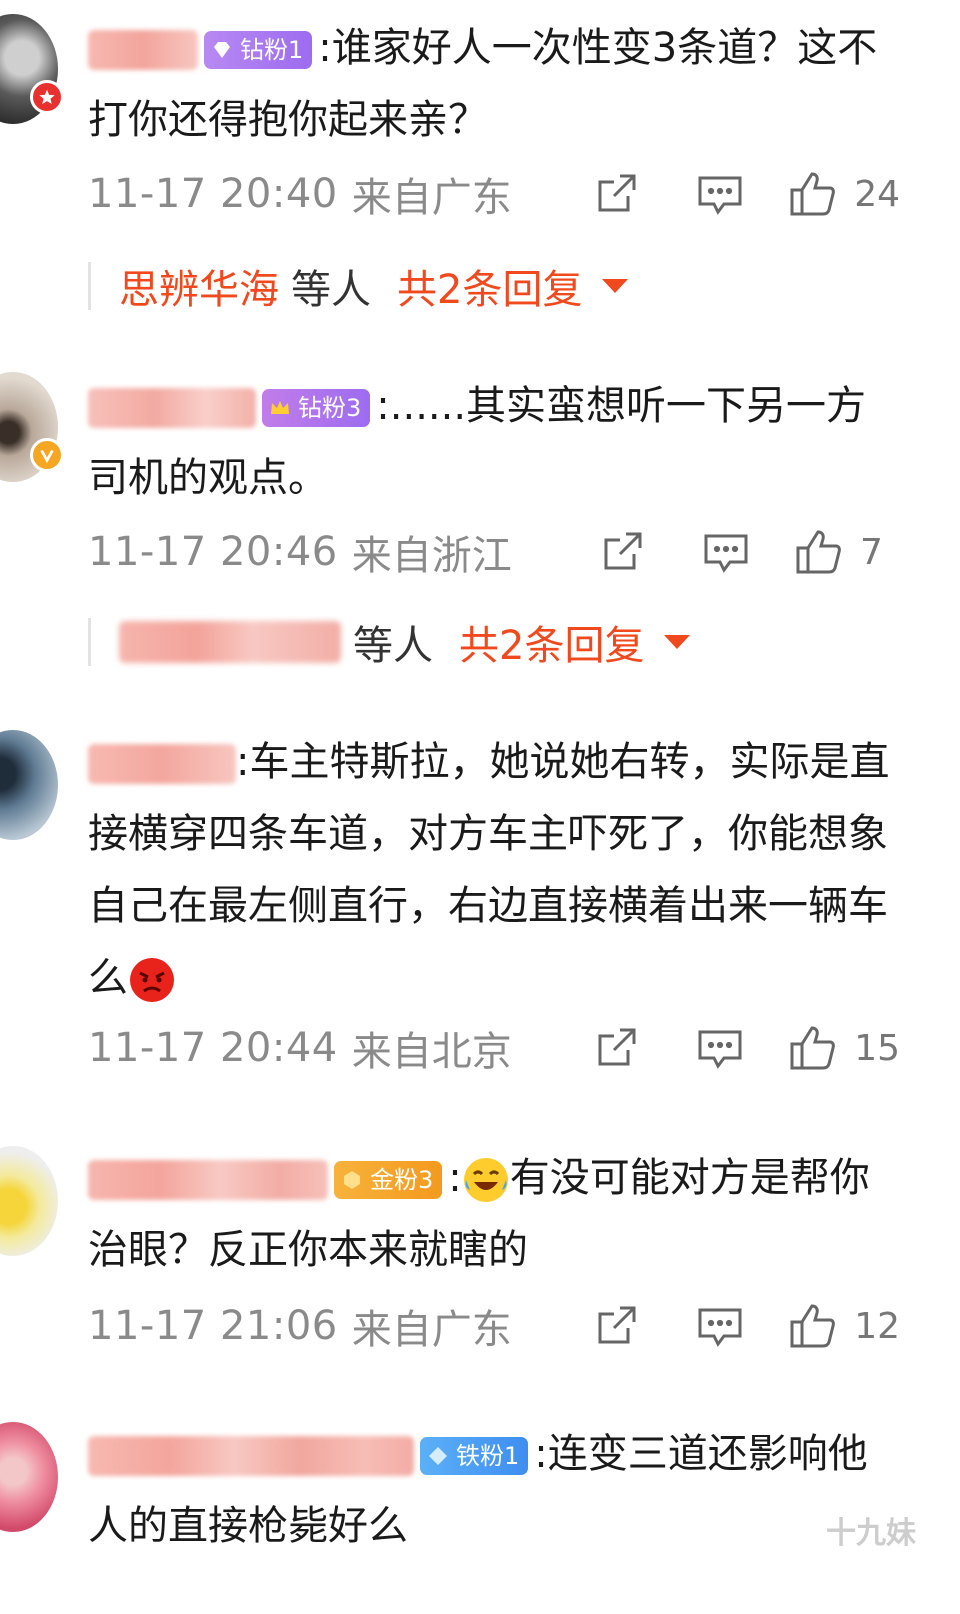  What do you see at coordinates (494, 1490) in the screenshot?
I see `comment-text: 铁粉1:连变三道还影响他人的直接枪毙好么` at bounding box center [494, 1490].